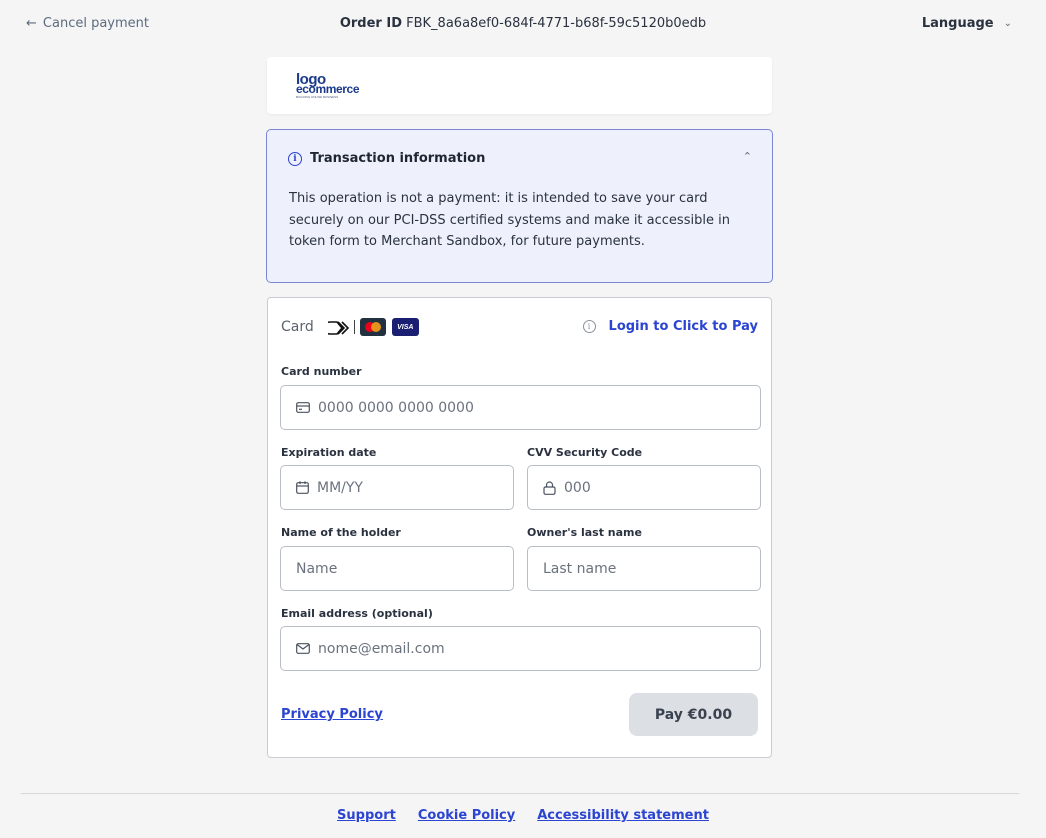 Image resolution: width=1046 pixels, height=838 pixels. I want to click on chevron-up-icon: ⌃, so click(747, 156).